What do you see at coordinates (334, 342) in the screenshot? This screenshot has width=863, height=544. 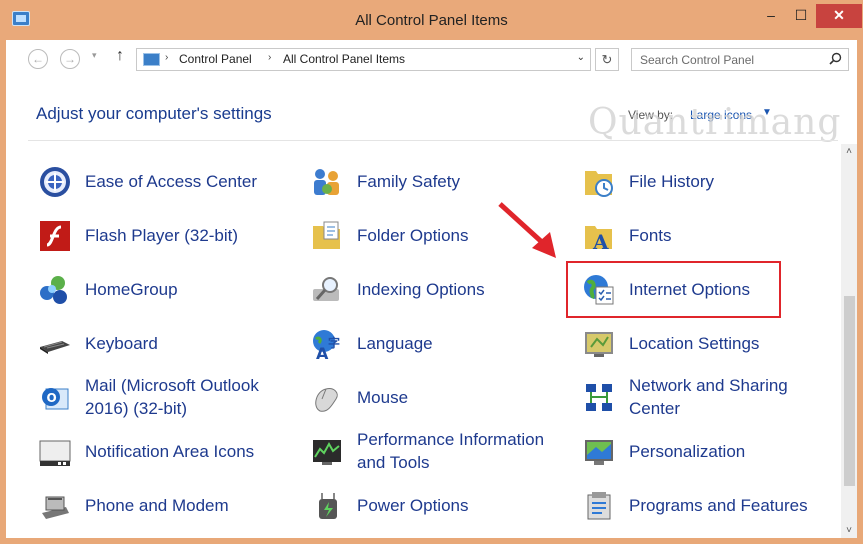 I see `svg-text: 字` at bounding box center [334, 342].